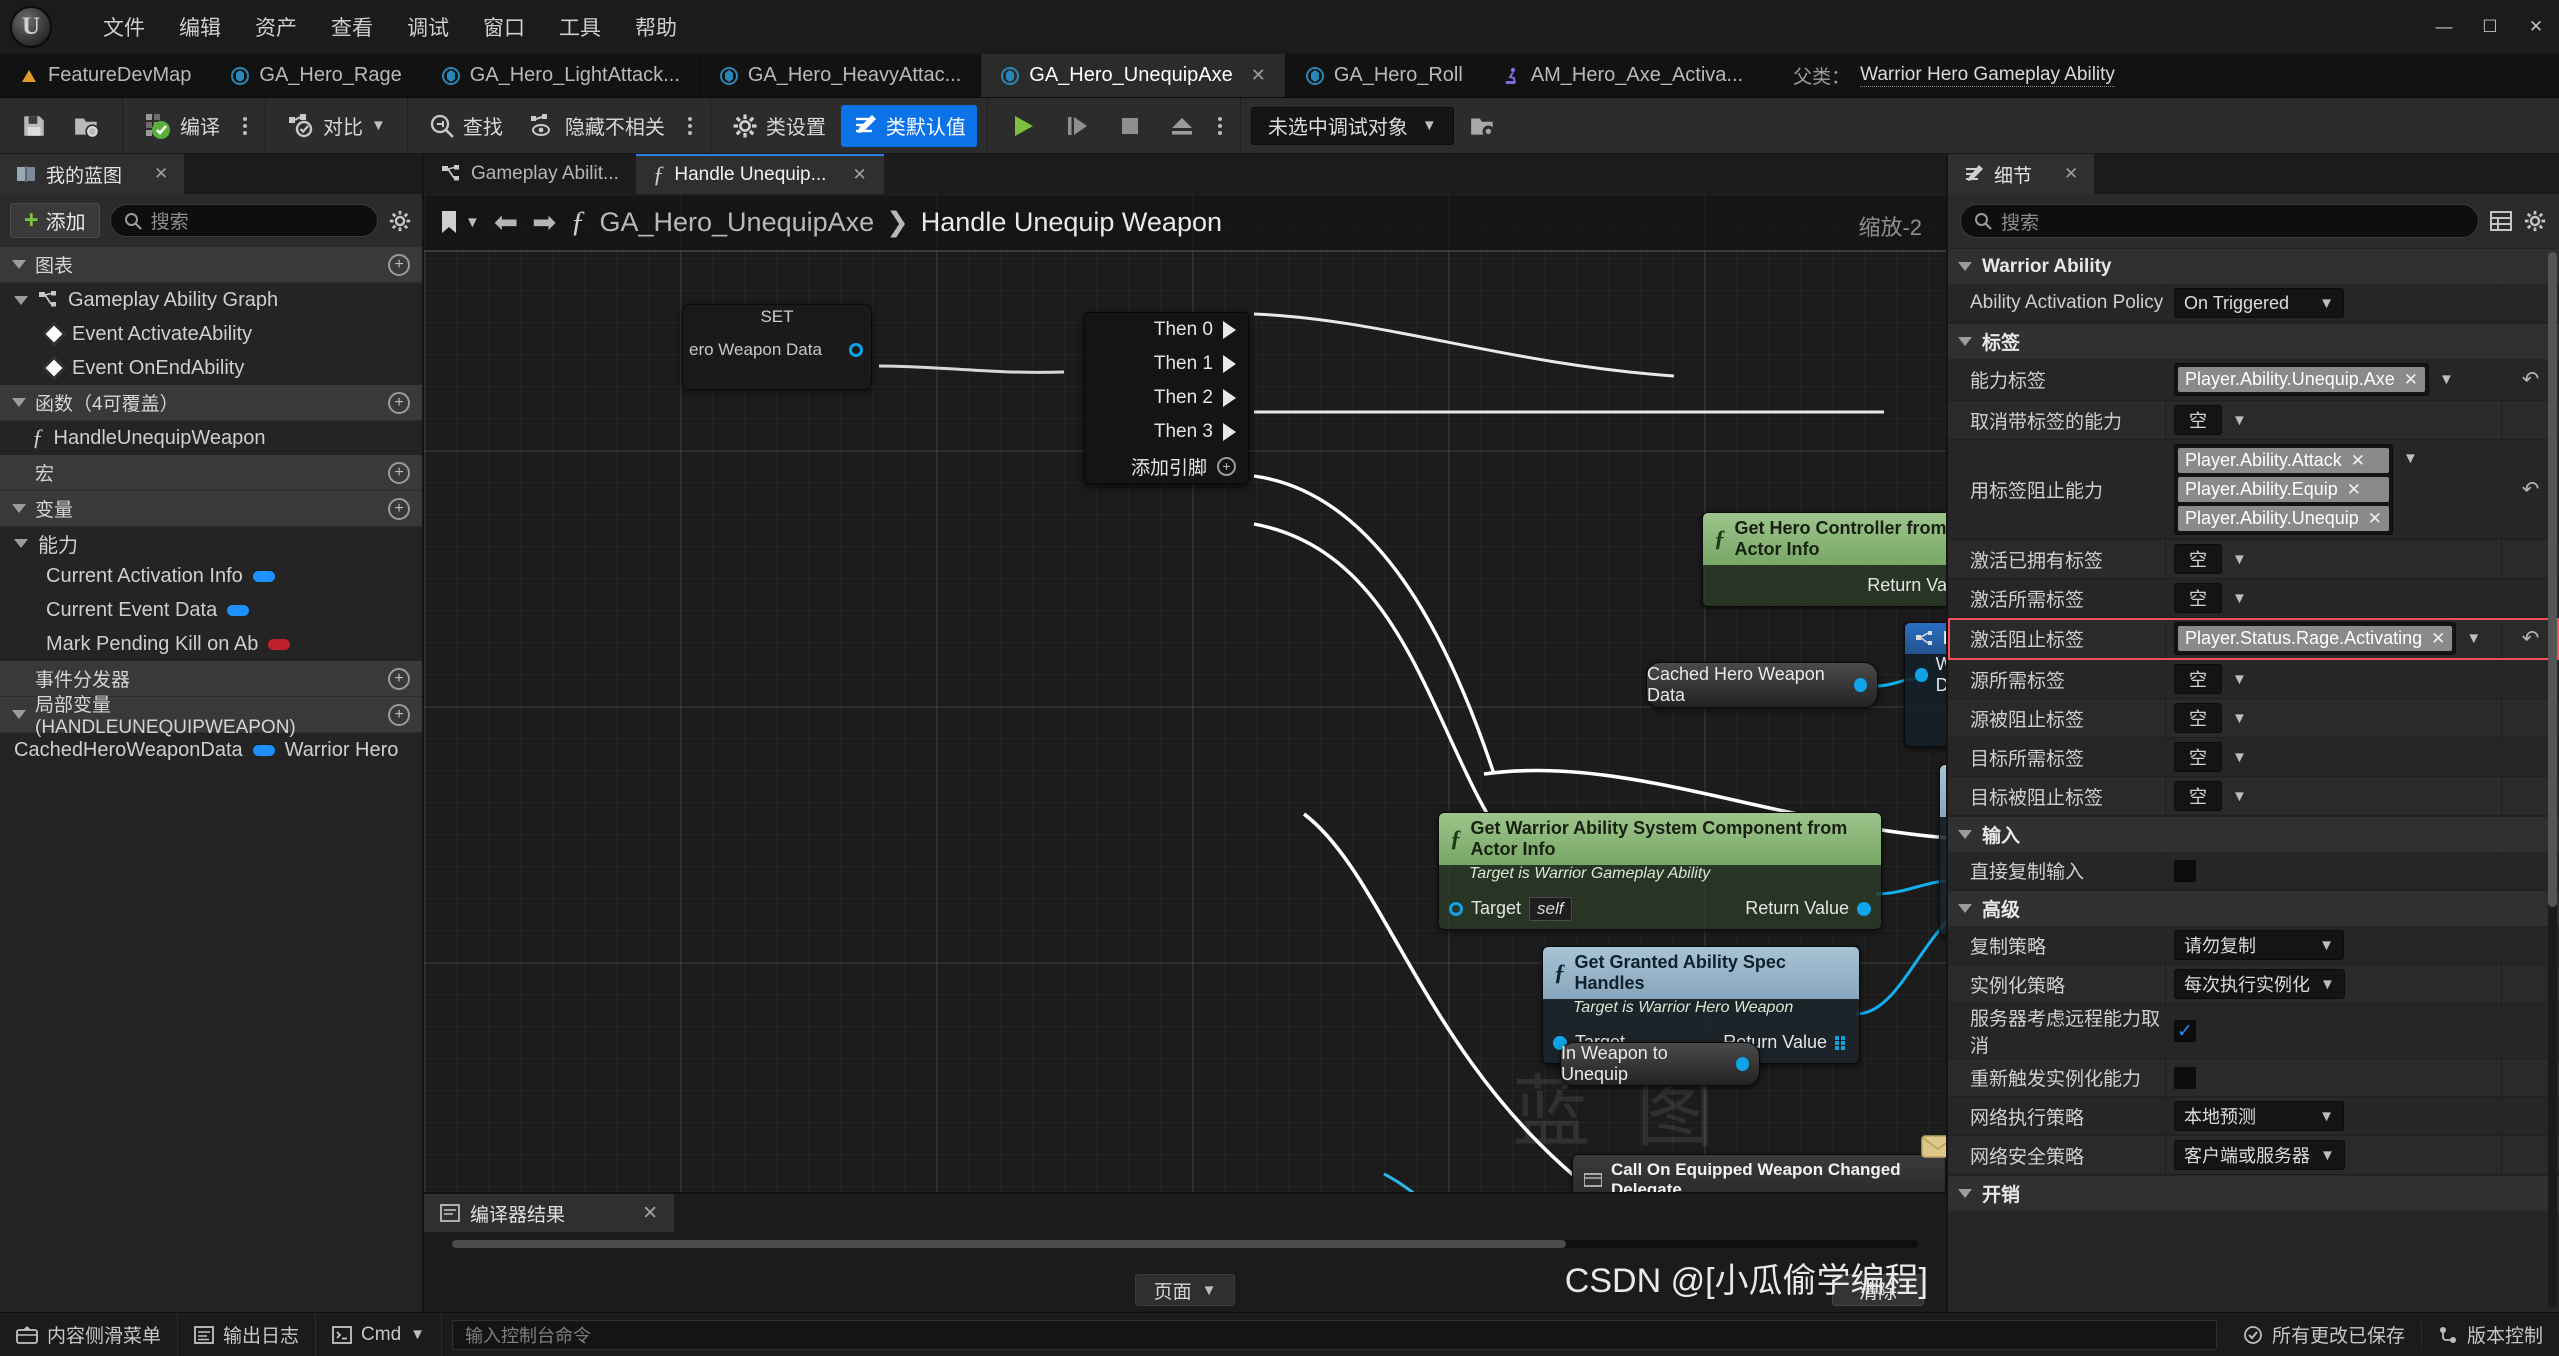 The image size is (2559, 1356). What do you see at coordinates (336, 126) in the screenshot?
I see `diff-button: 对比 ▼` at bounding box center [336, 126].